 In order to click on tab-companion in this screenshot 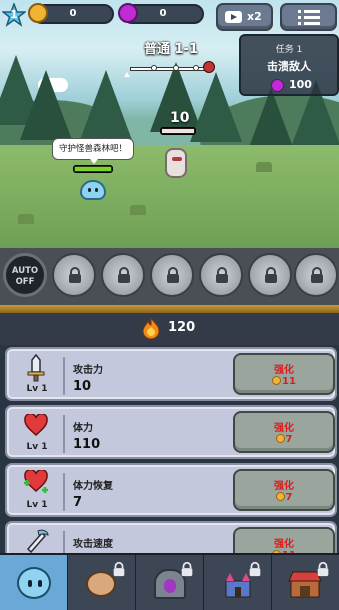, I will do `click(102, 582)`.